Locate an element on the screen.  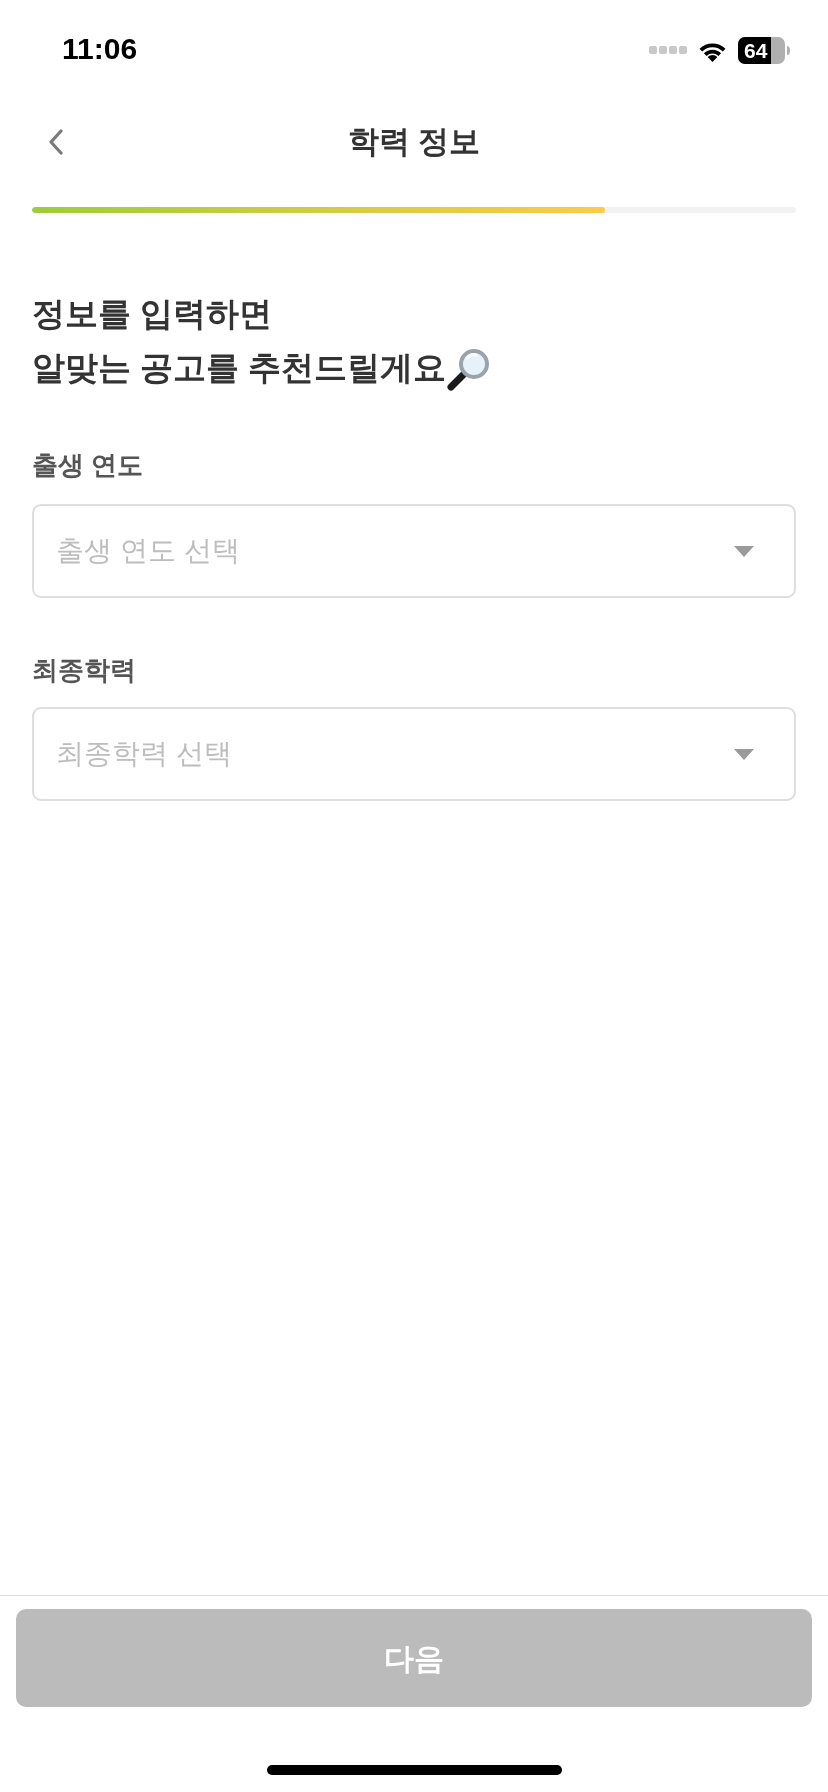
field-label: 출생 연도 is located at coordinates (88, 465).